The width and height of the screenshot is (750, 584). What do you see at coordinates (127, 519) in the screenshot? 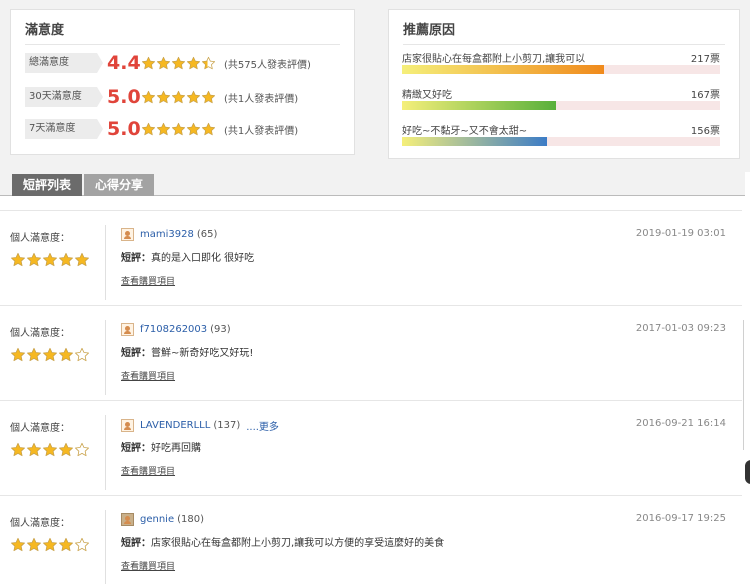
I see `avatar-photo-icon` at bounding box center [127, 519].